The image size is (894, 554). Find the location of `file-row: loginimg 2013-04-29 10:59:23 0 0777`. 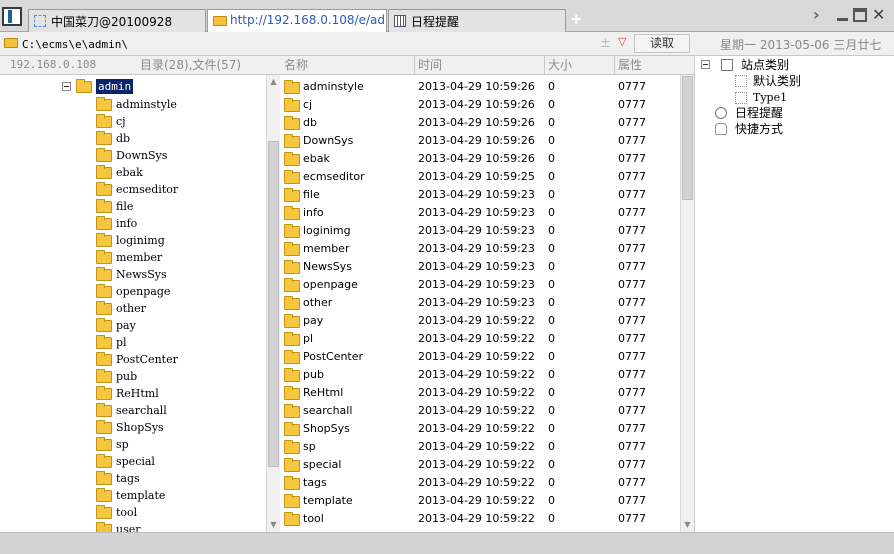

file-row: loginimg 2013-04-29 10:59:23 0 0777 is located at coordinates (480, 231).